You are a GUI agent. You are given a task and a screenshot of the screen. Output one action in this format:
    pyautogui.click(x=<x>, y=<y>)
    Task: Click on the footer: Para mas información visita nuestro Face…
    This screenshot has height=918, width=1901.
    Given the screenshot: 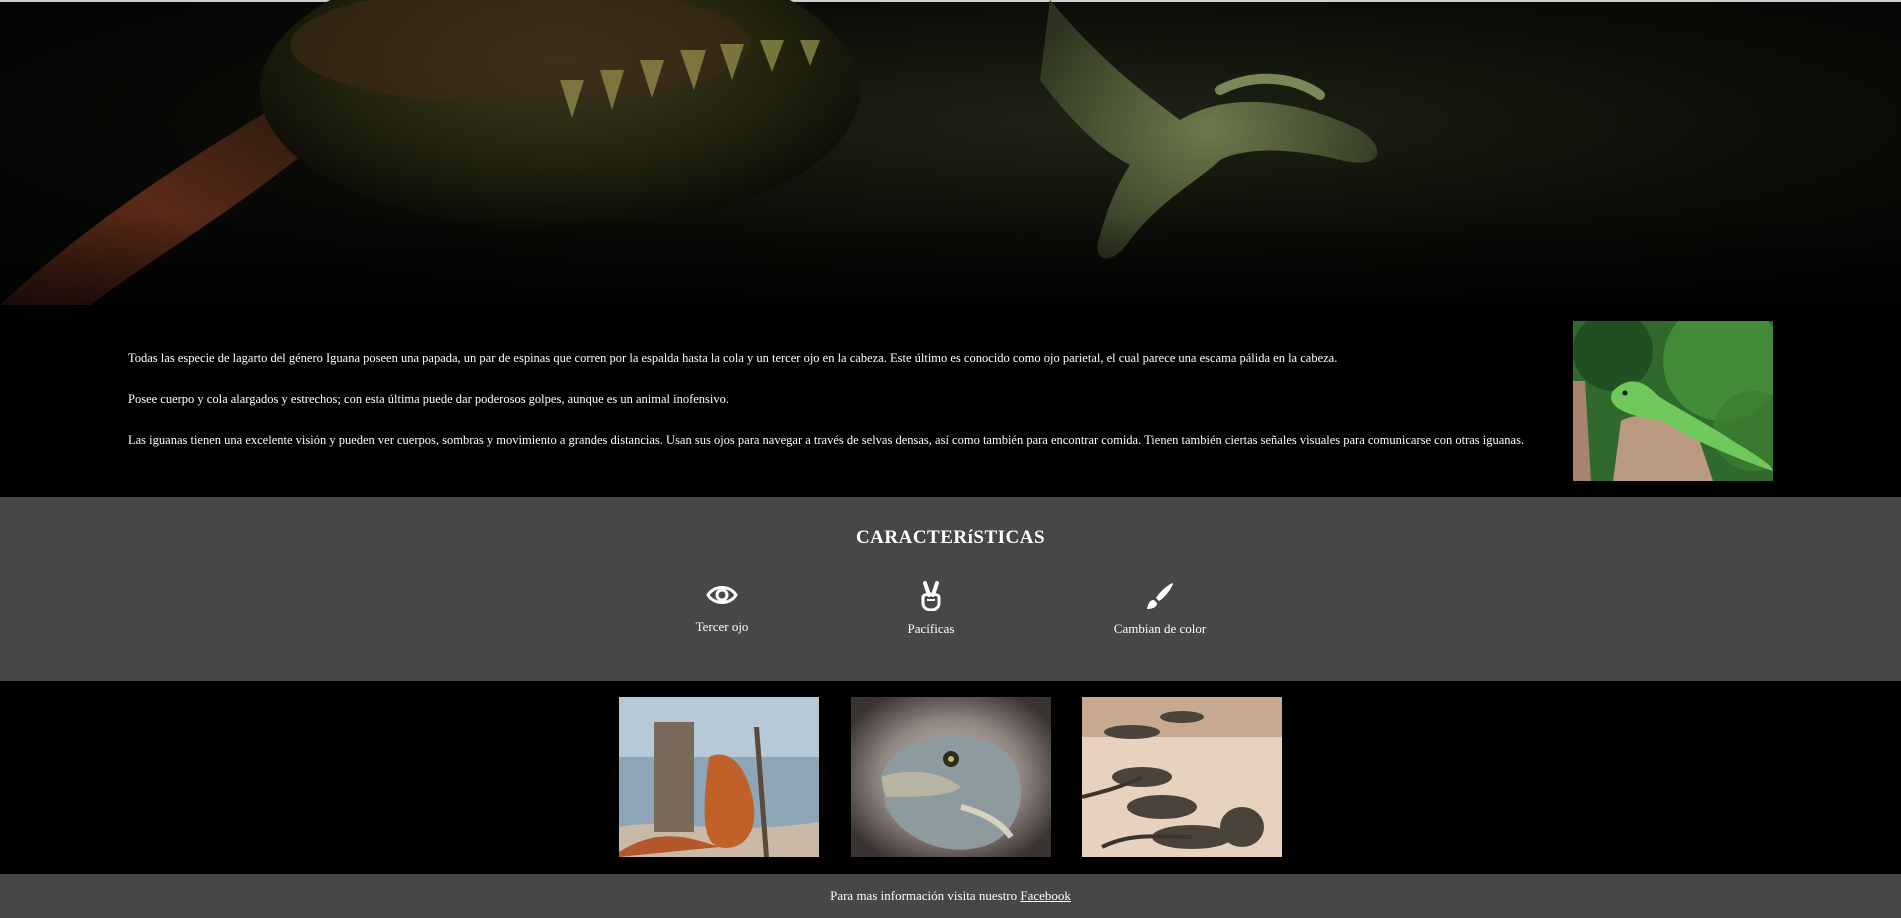 What is the action you would take?
    pyautogui.click(x=950, y=896)
    